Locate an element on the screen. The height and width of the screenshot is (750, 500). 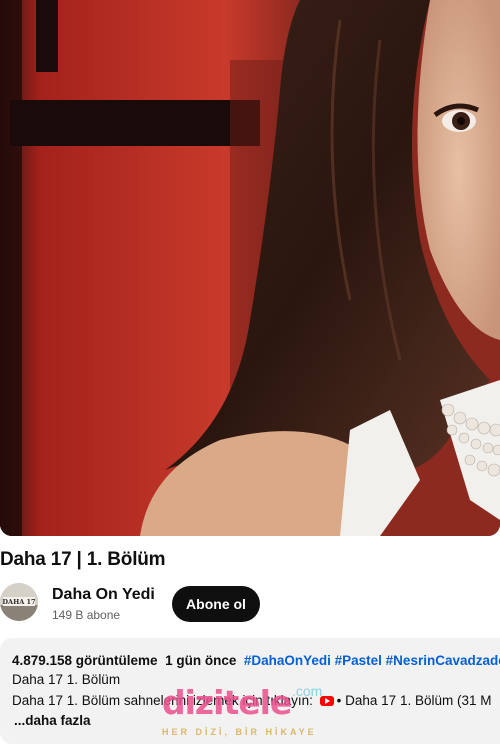
svg-text: DAHA 17 is located at coordinates (18, 602).